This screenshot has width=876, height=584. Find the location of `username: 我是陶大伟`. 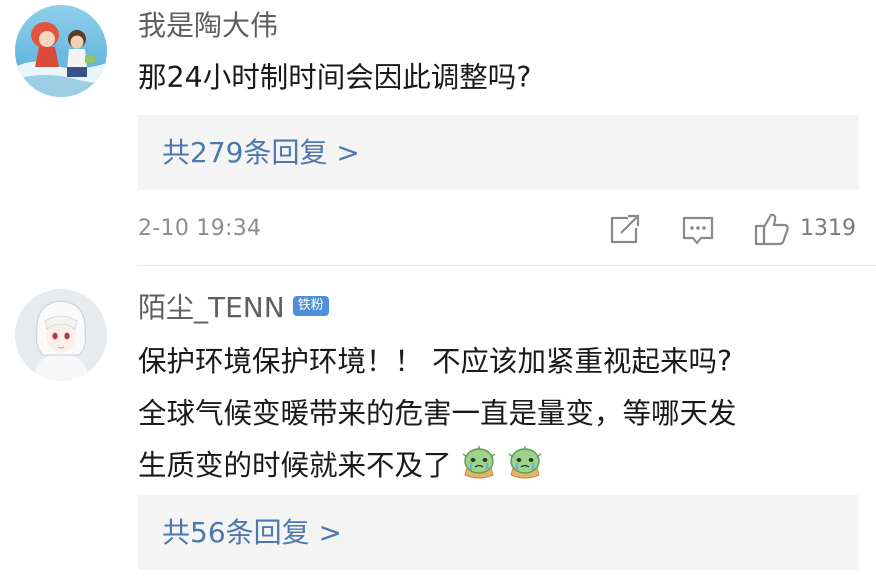

username: 我是陶大伟 is located at coordinates (208, 26).